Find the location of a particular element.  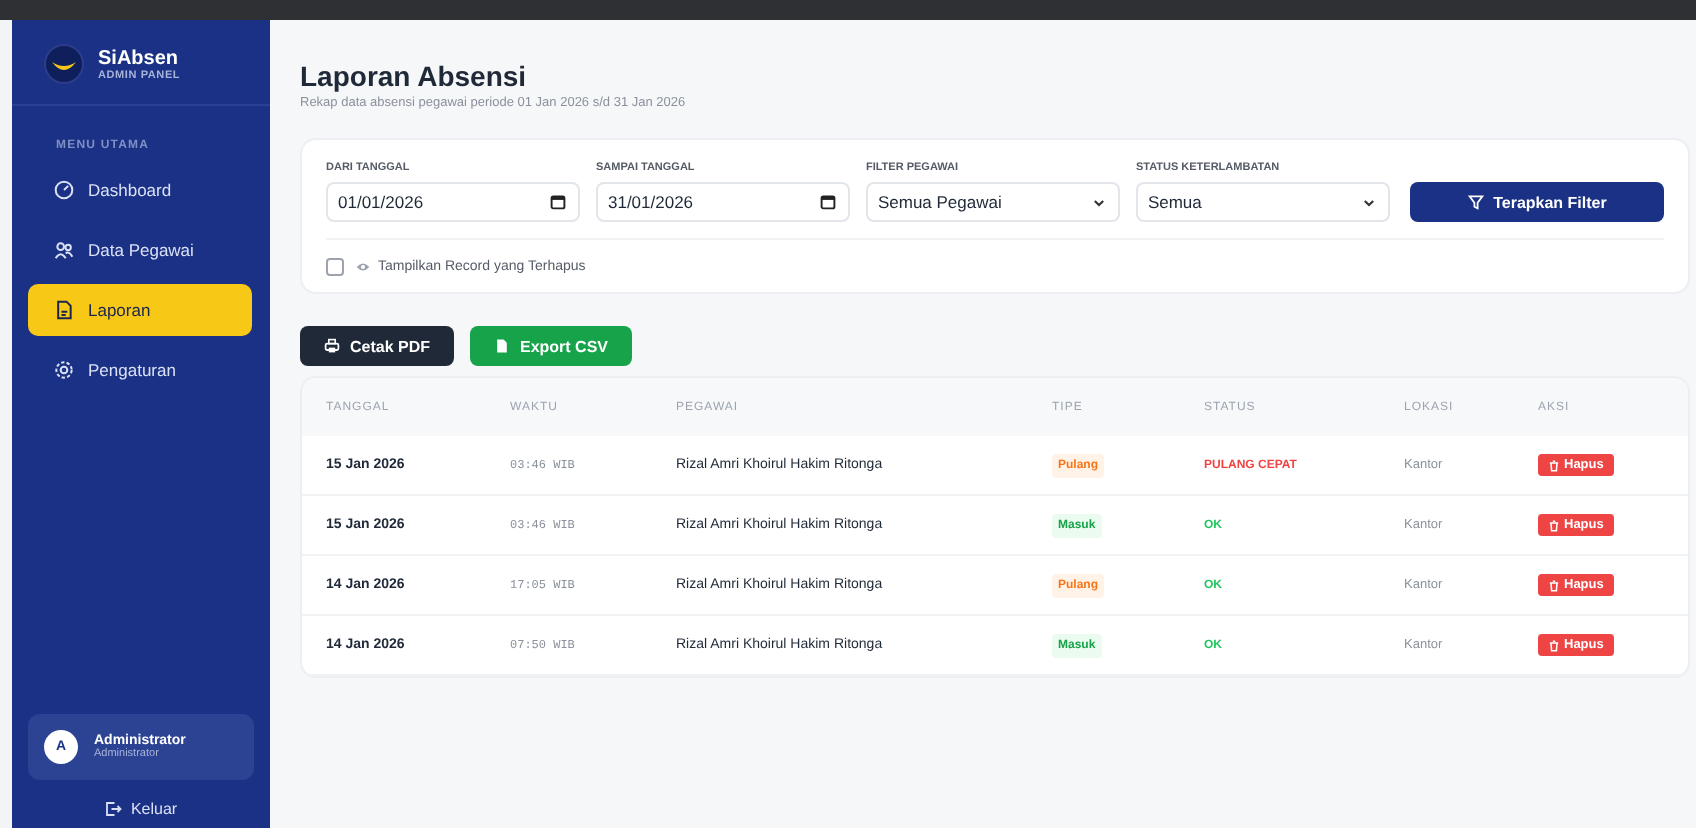

sidebar-item: Pengaturan is located at coordinates (140, 370).